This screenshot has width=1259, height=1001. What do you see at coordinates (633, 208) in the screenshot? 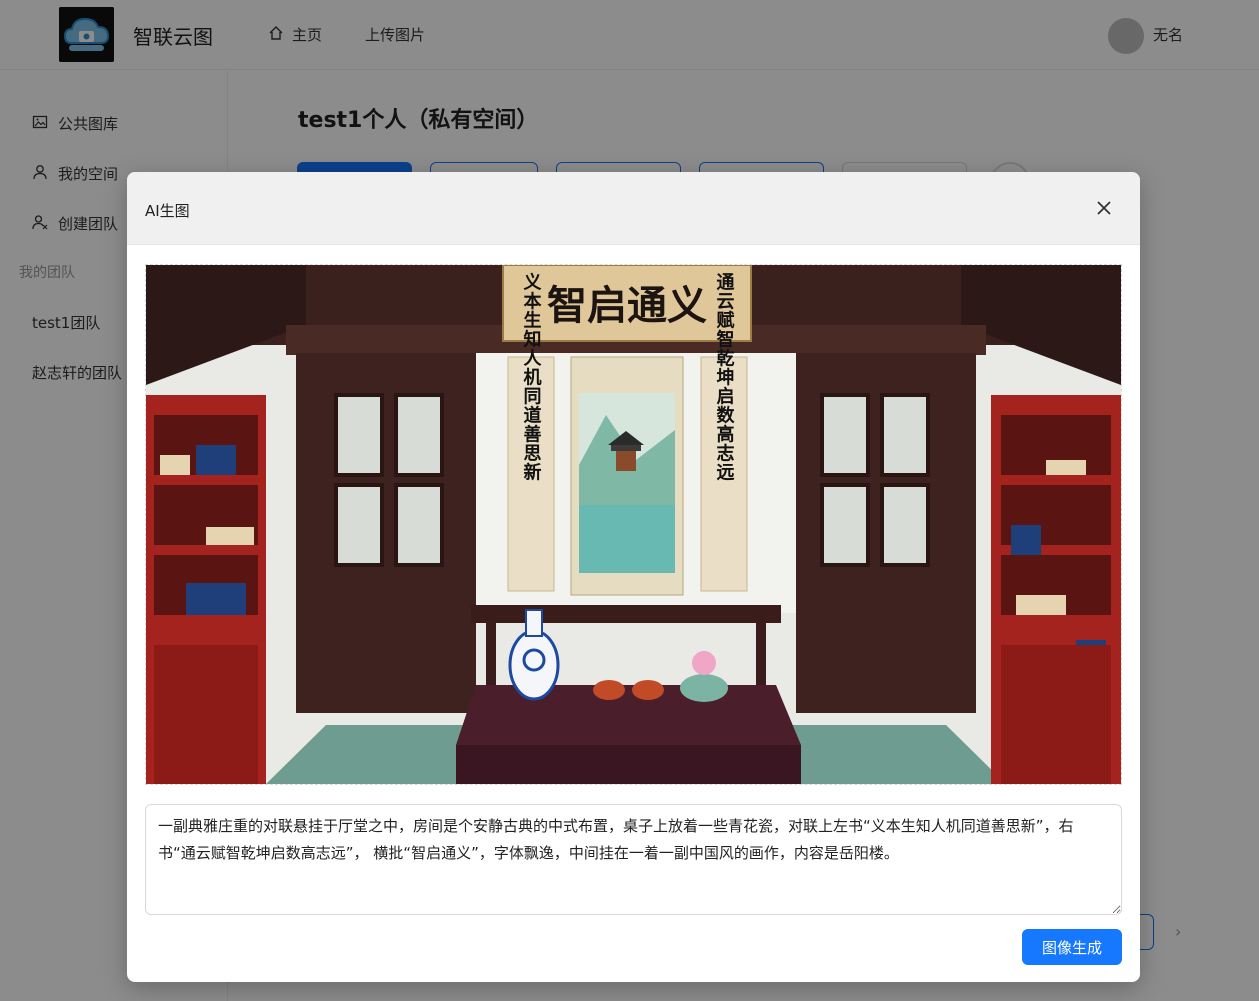
I see `modal-header: AI生图` at bounding box center [633, 208].